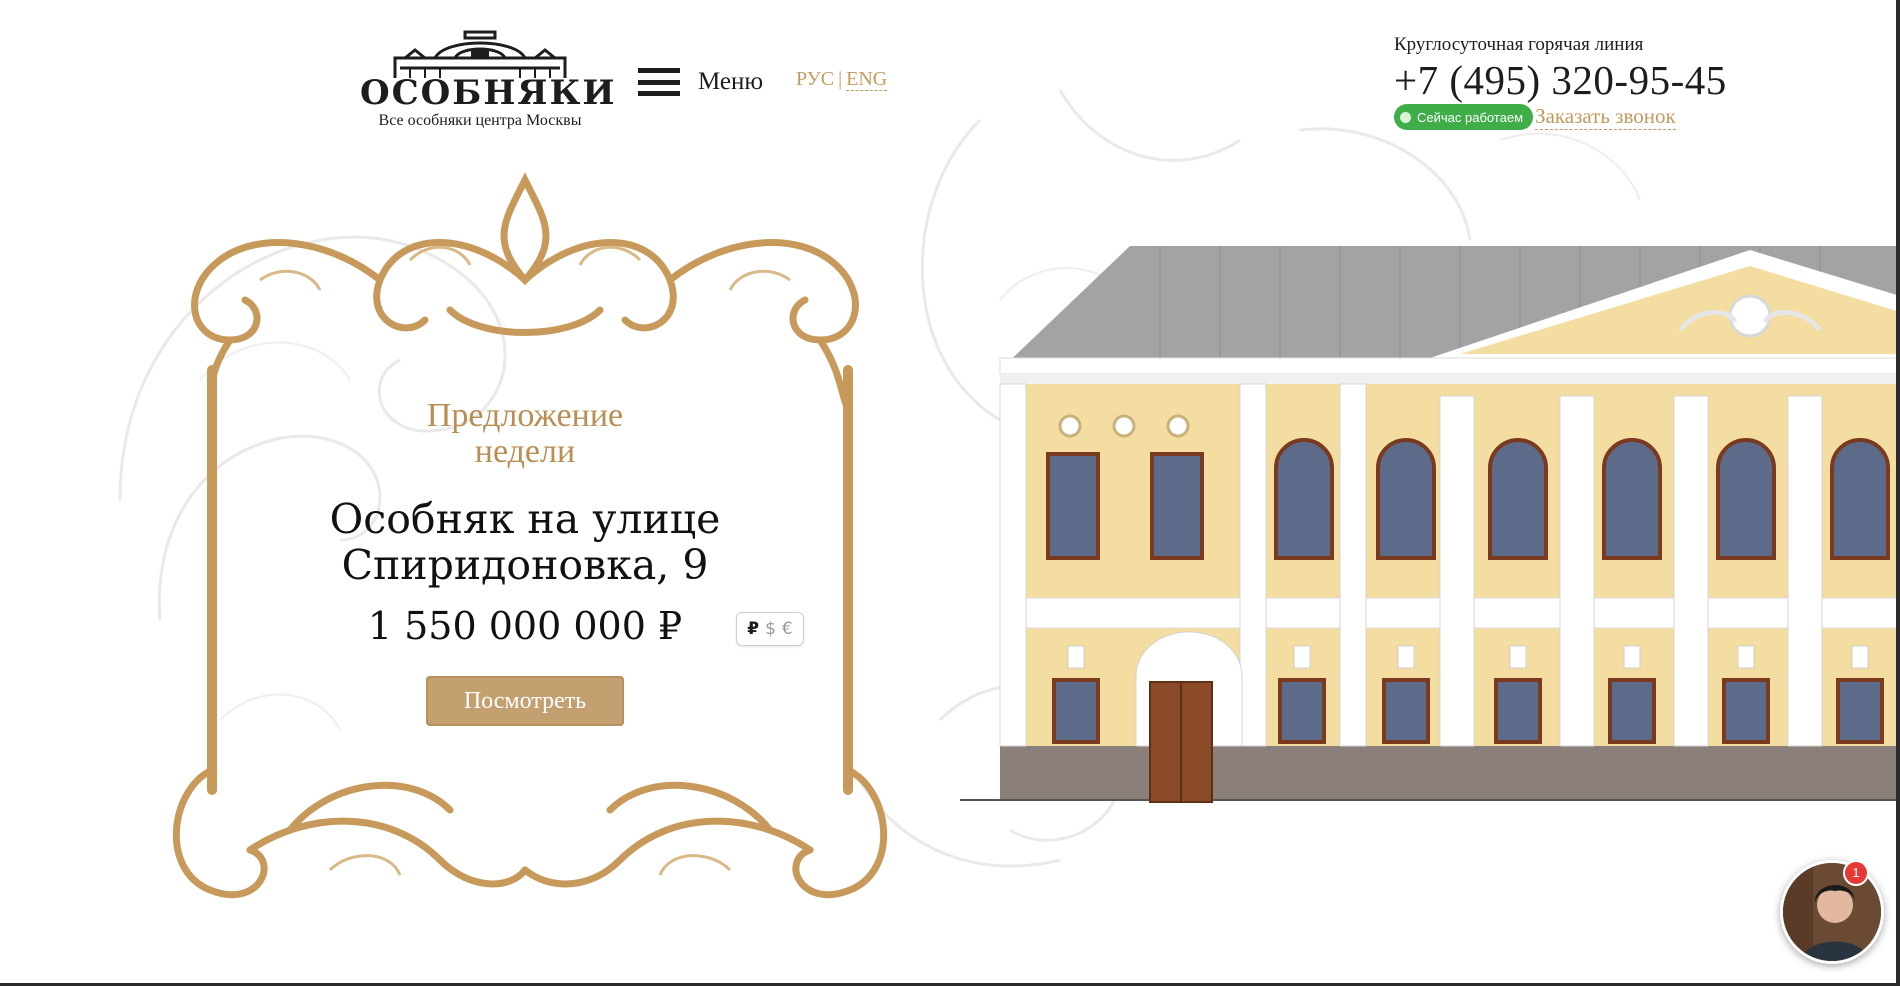 The image size is (1900, 986). I want to click on callback-link: Заказать звонок, so click(1605, 117).